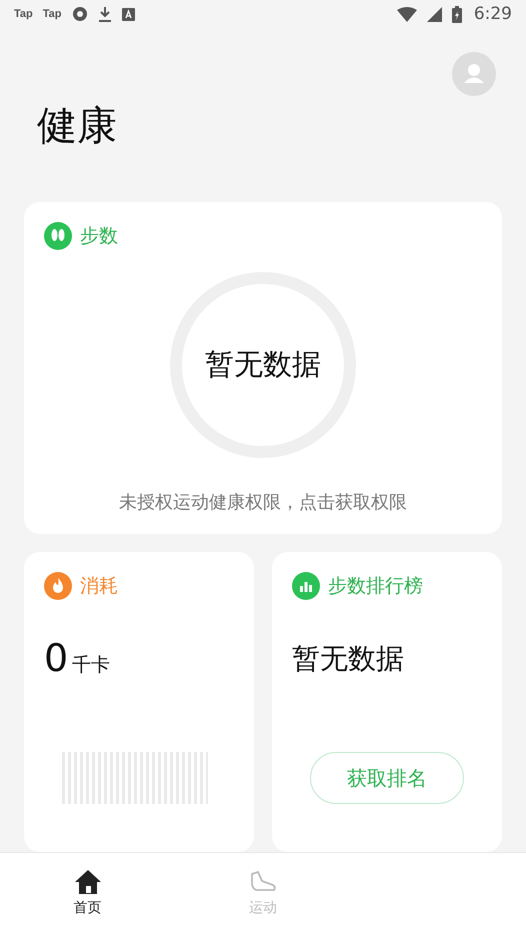 This screenshot has height=936, width=526. What do you see at coordinates (80, 14) in the screenshot?
I see `aperture-icon` at bounding box center [80, 14].